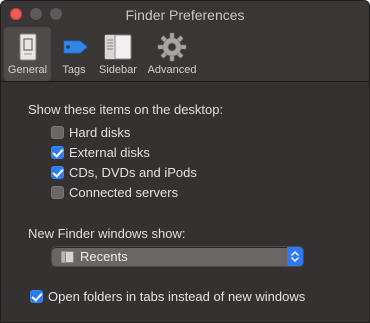  Describe the element at coordinates (100, 132) in the screenshot. I see `hard-disks-label: Hard disks` at that location.